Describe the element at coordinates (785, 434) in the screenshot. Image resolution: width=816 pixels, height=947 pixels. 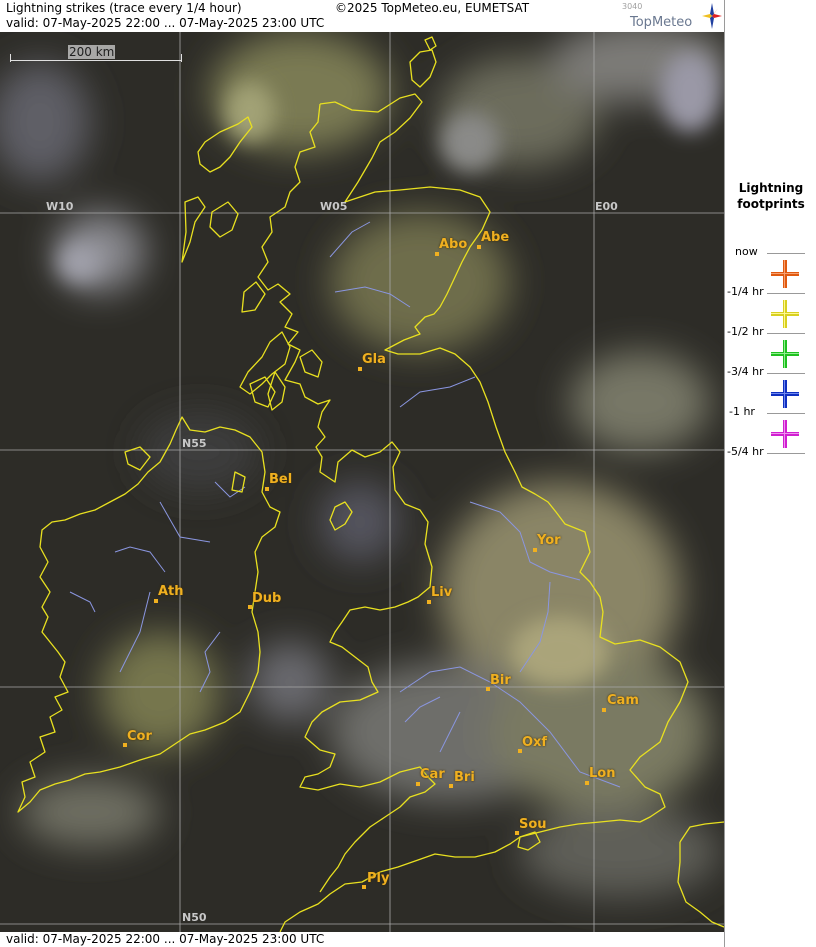
I see `lightning-cross-icon-one-hour` at that location.